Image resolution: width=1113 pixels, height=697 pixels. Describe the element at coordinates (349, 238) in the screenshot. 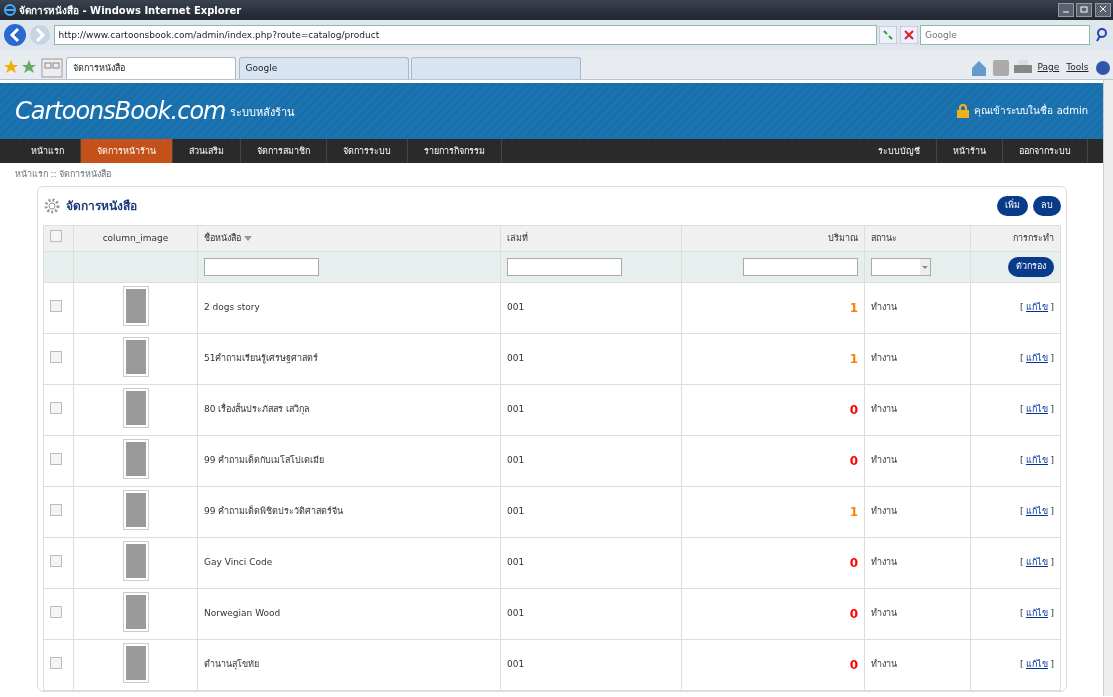

I see `column-header: ชื่อหนังสือ` at that location.